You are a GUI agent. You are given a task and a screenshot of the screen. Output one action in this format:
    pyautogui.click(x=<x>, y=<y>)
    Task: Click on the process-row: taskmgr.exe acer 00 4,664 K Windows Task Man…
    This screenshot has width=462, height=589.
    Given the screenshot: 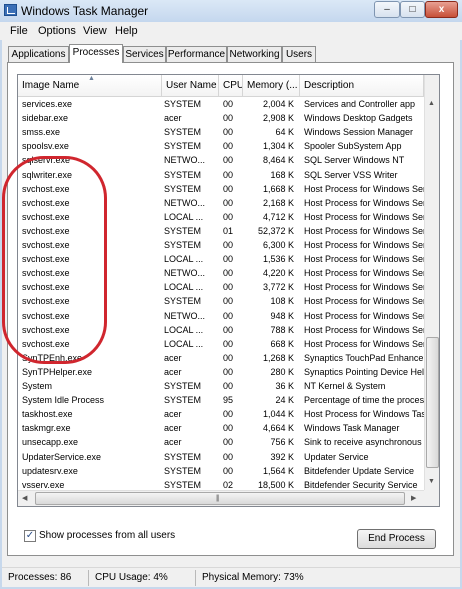 What is the action you would take?
    pyautogui.click(x=221, y=428)
    